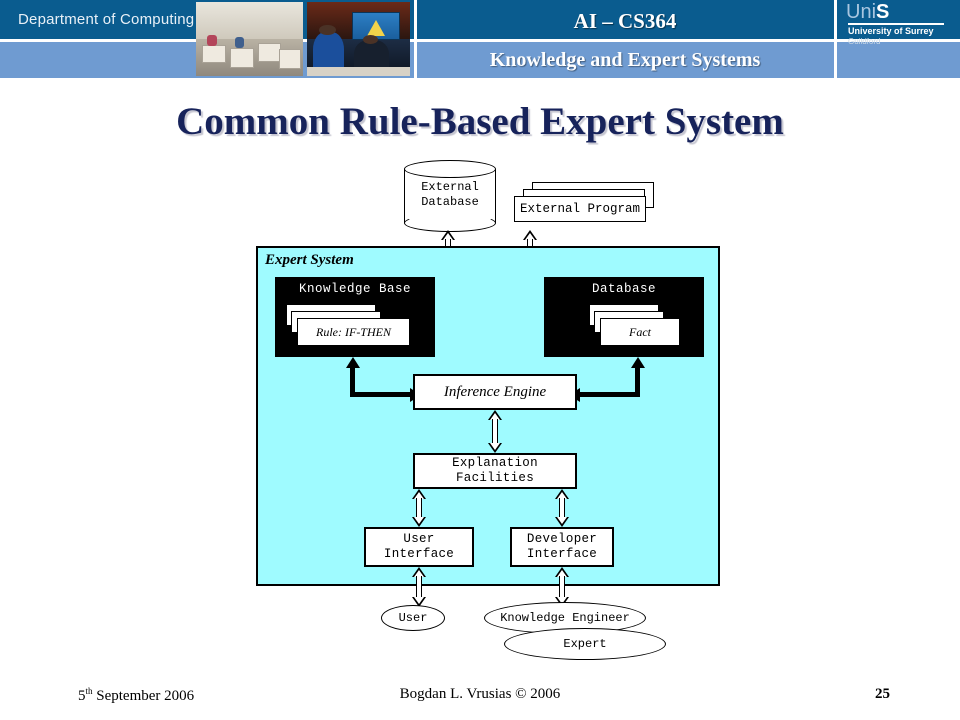  Describe the element at coordinates (480, 694) in the screenshot. I see `footer-author: Bogdan L. Vrusias © 2006` at that location.